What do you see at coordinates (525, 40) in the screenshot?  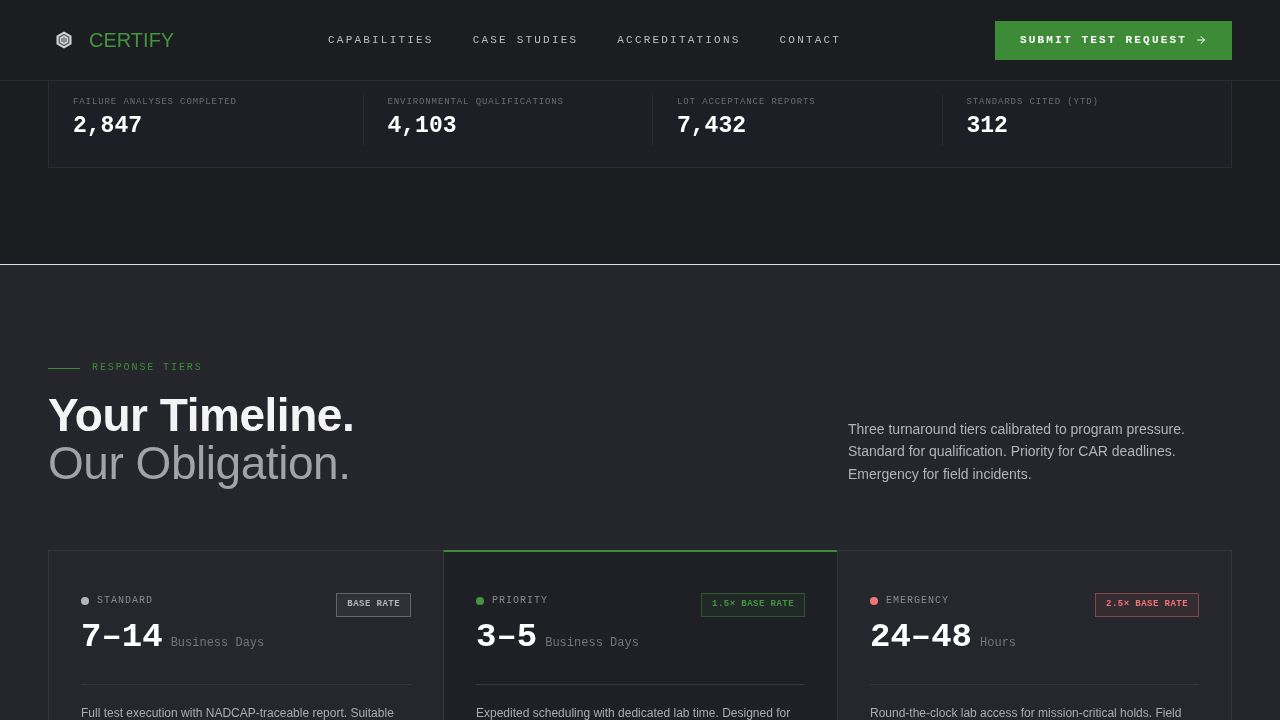 I see `nav-link: CASE STUDIES` at bounding box center [525, 40].